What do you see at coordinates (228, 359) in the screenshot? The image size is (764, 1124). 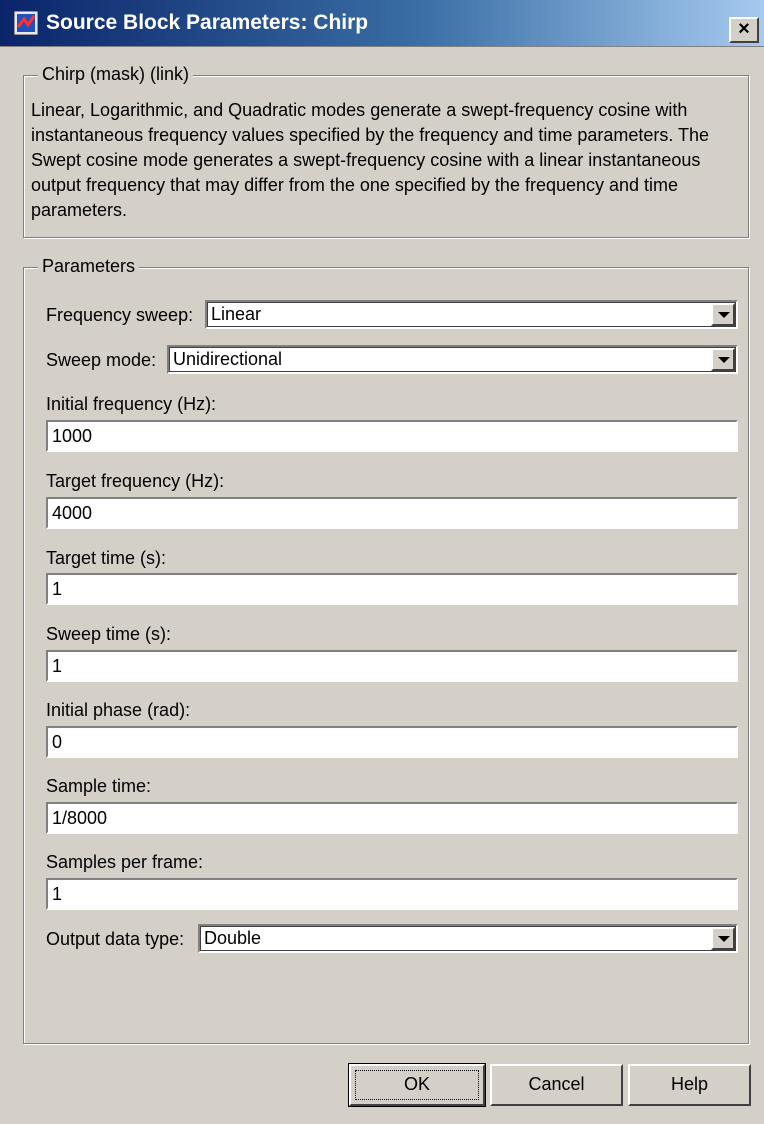 I see `sweep-mode-value: Unidirectional` at bounding box center [228, 359].